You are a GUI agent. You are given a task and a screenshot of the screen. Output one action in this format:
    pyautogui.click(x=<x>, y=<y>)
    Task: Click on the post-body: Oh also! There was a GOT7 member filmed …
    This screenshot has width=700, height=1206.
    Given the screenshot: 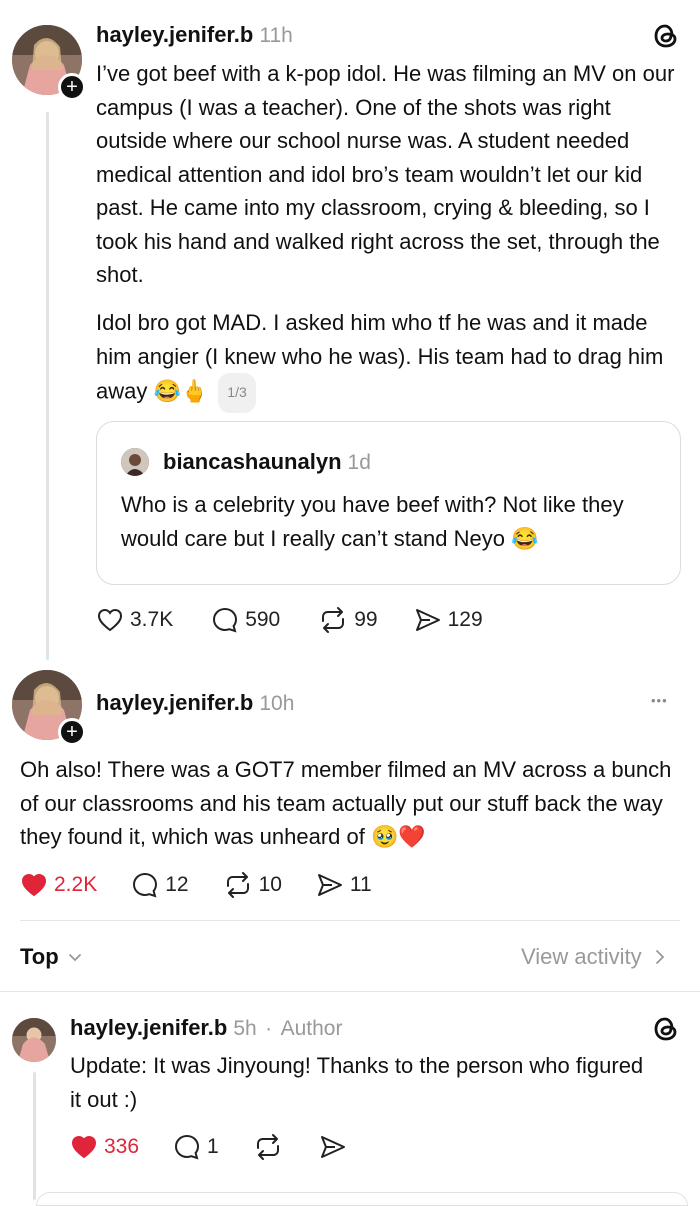 What is the action you would take?
    pyautogui.click(x=350, y=803)
    